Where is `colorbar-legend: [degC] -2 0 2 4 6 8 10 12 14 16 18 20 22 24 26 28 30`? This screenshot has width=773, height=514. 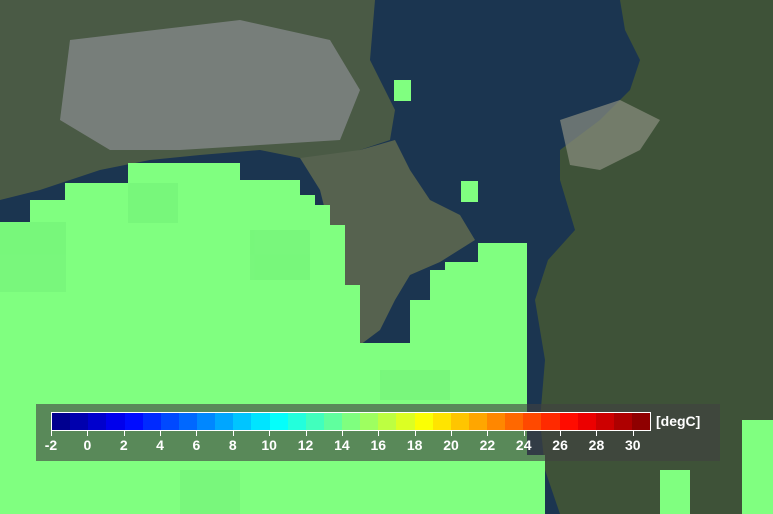
colorbar-legend: [degC] -2 0 2 4 6 8 10 12 14 16 18 20 22 24 26 28 30 is located at coordinates (378, 432).